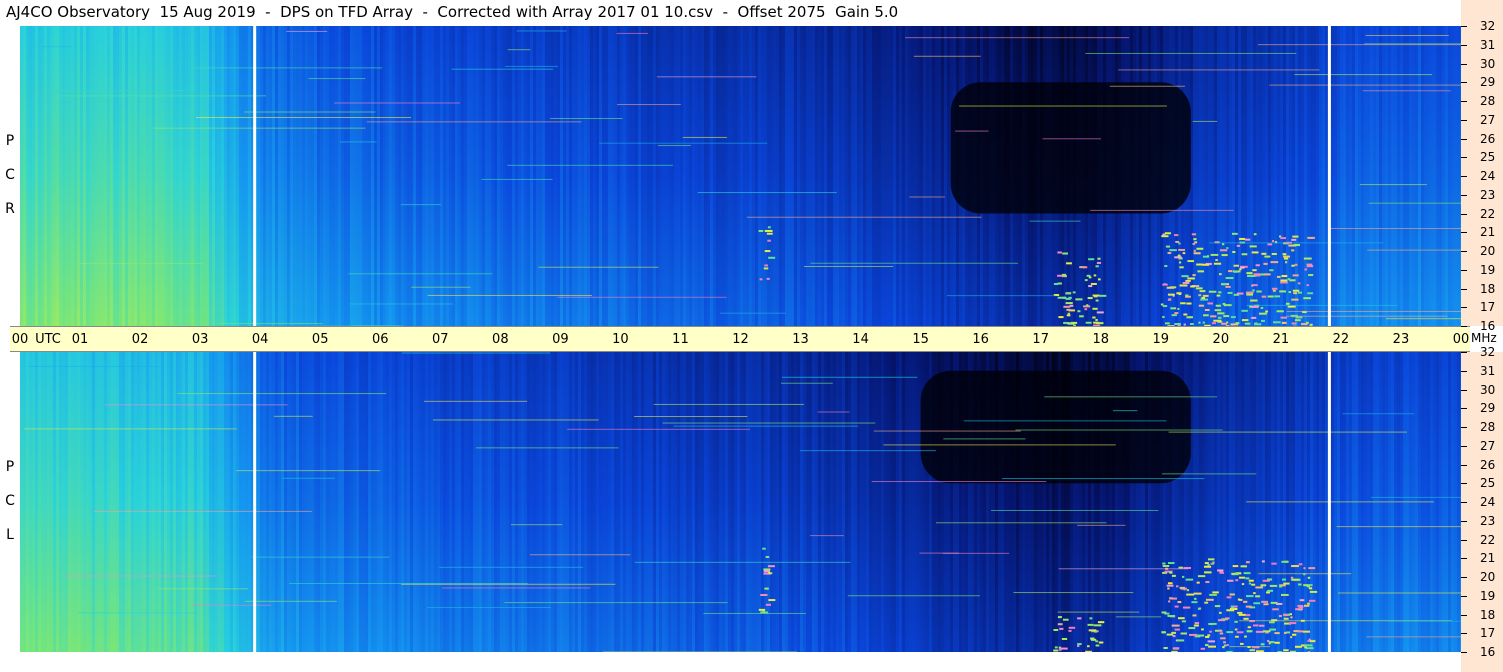 The image size is (1503, 672). I want to click on lcp-freq-tick-label: 32, so click(1488, 352).